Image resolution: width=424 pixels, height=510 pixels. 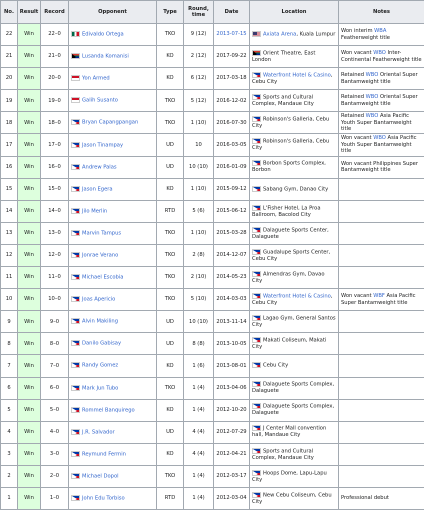 What do you see at coordinates (99, 167) in the screenshot?
I see `opponent-link: Andrew Palas` at bounding box center [99, 167].